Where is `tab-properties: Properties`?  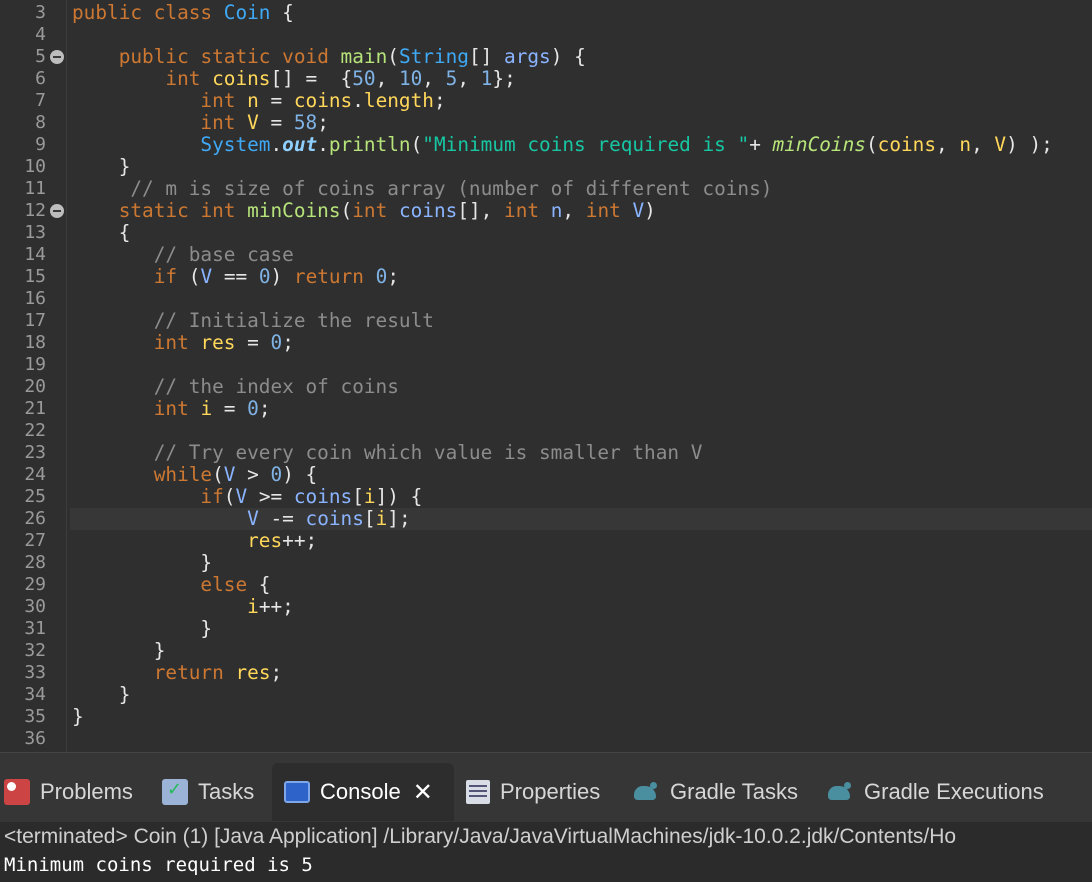
tab-properties: Properties is located at coordinates (533, 792).